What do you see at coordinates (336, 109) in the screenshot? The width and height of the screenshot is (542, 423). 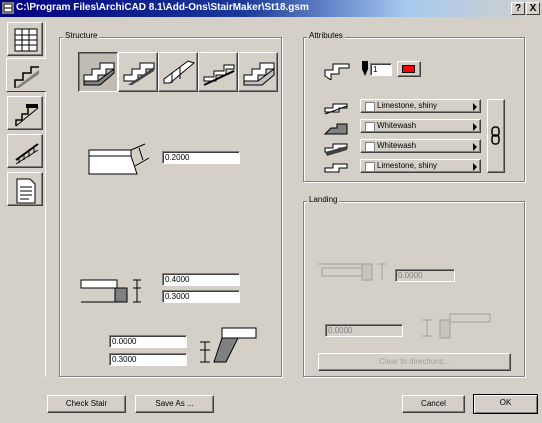 I see `material-1-icon` at bounding box center [336, 109].